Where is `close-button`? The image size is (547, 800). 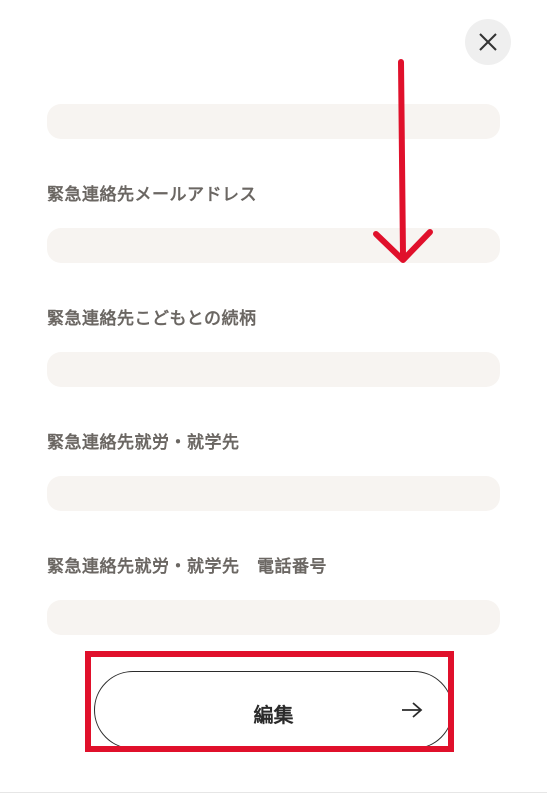
close-button is located at coordinates (488, 42).